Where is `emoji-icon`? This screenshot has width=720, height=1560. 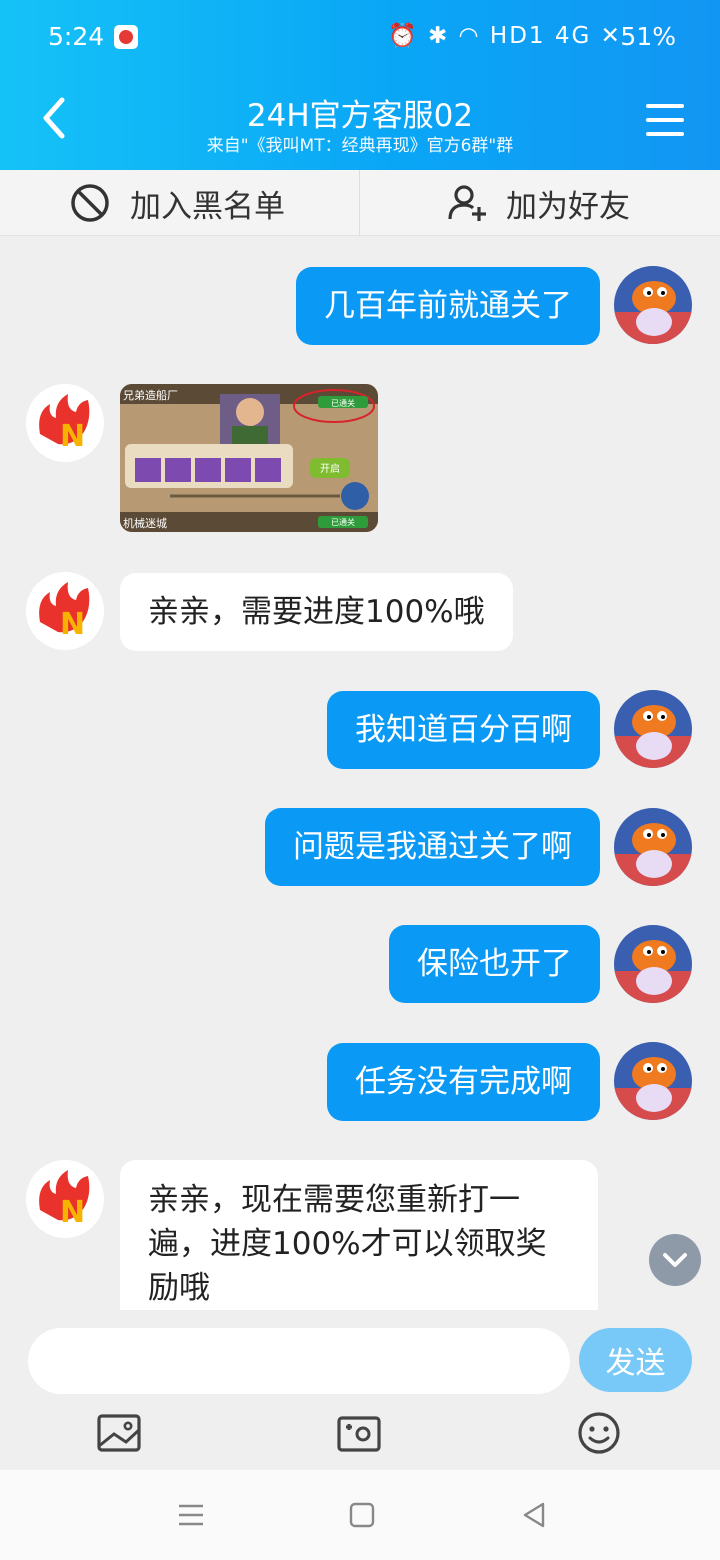 emoji-icon is located at coordinates (599, 1433).